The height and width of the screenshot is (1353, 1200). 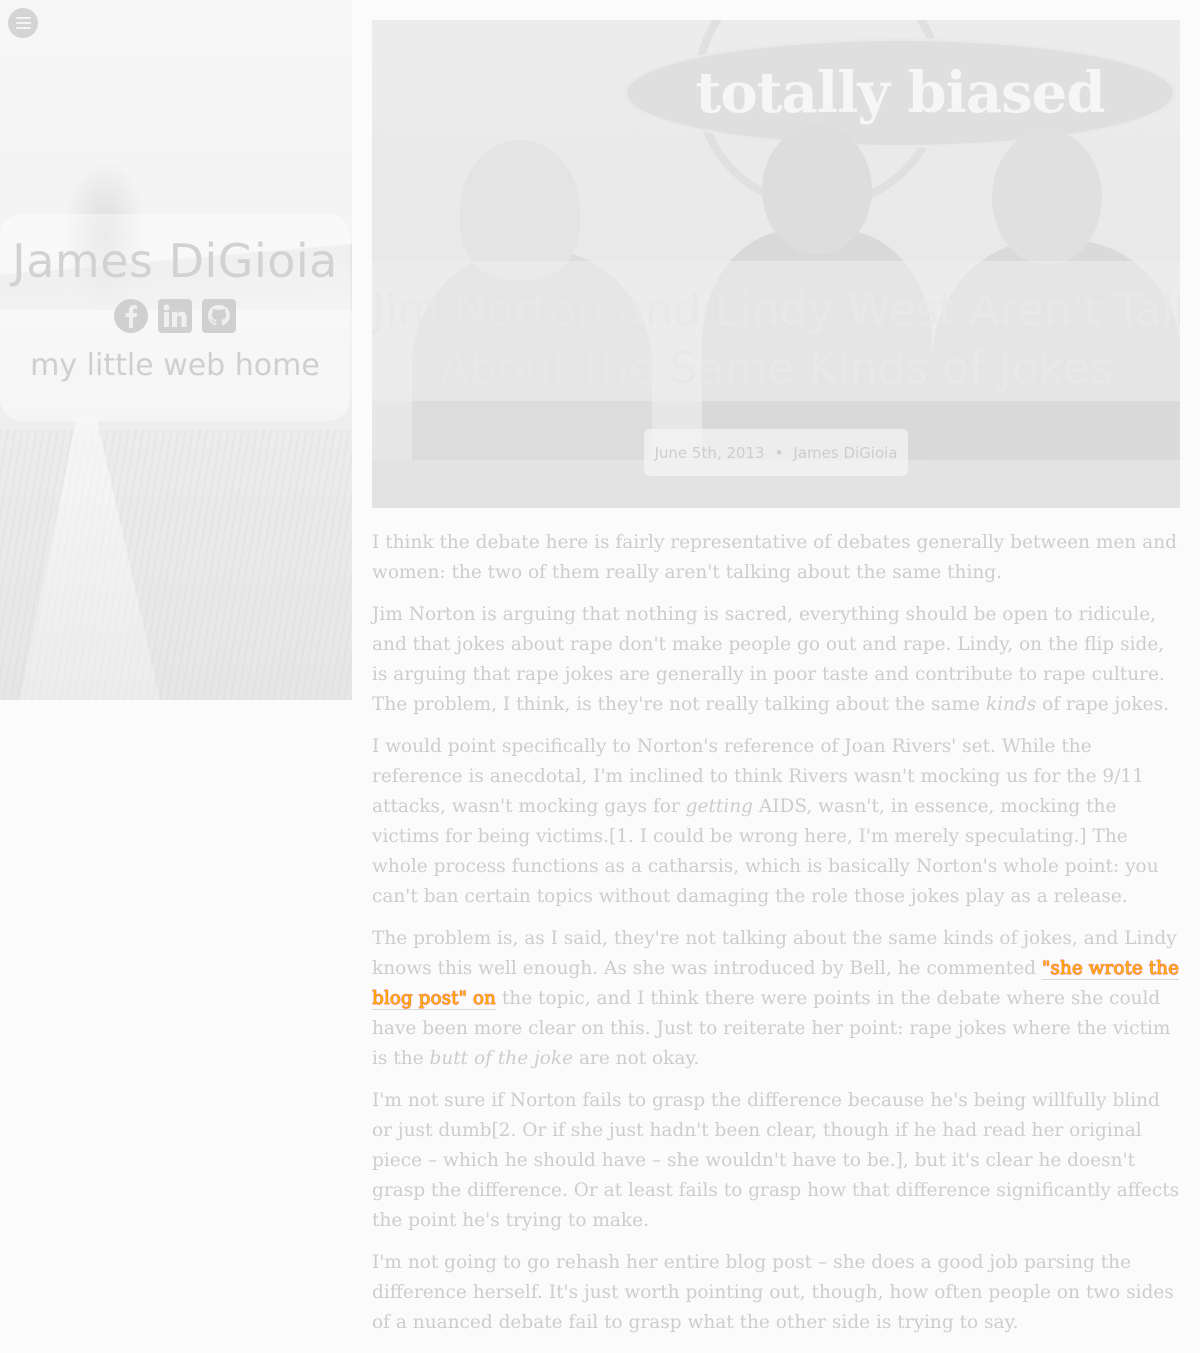 I want to click on hero-person-center-head, so click(x=817, y=190).